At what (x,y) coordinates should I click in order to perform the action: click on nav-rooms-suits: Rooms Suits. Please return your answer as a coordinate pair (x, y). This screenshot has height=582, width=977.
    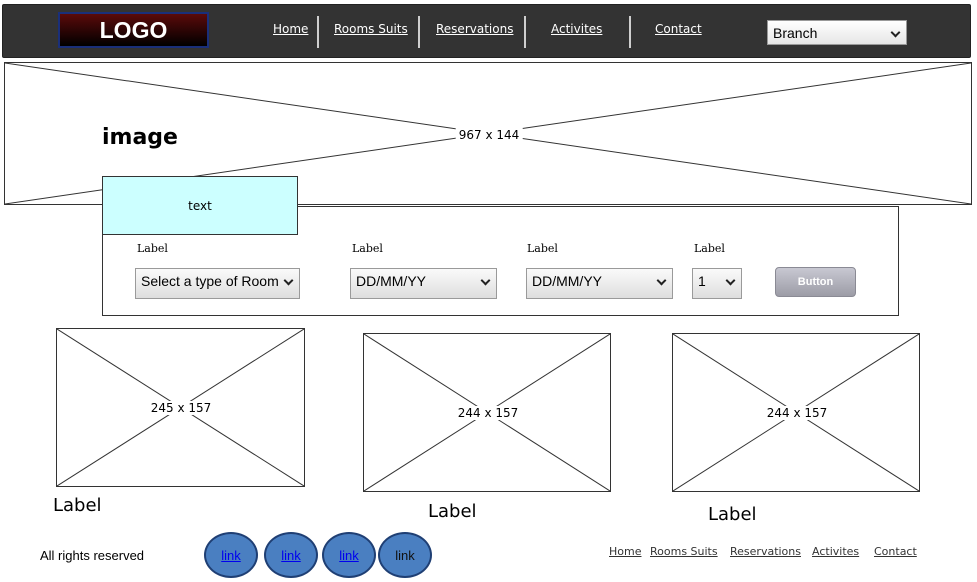
    Looking at the image, I should click on (371, 29).